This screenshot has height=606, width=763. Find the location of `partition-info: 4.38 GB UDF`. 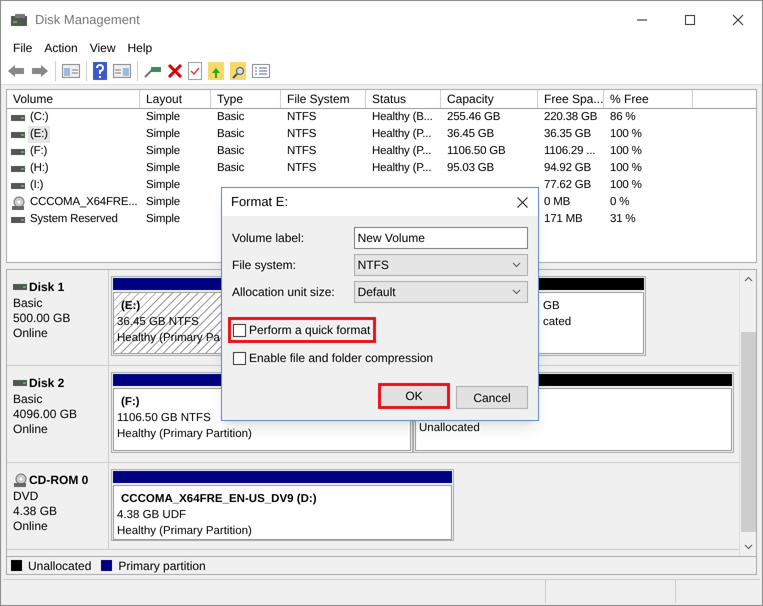

partition-info: 4.38 GB UDF is located at coordinates (151, 515).